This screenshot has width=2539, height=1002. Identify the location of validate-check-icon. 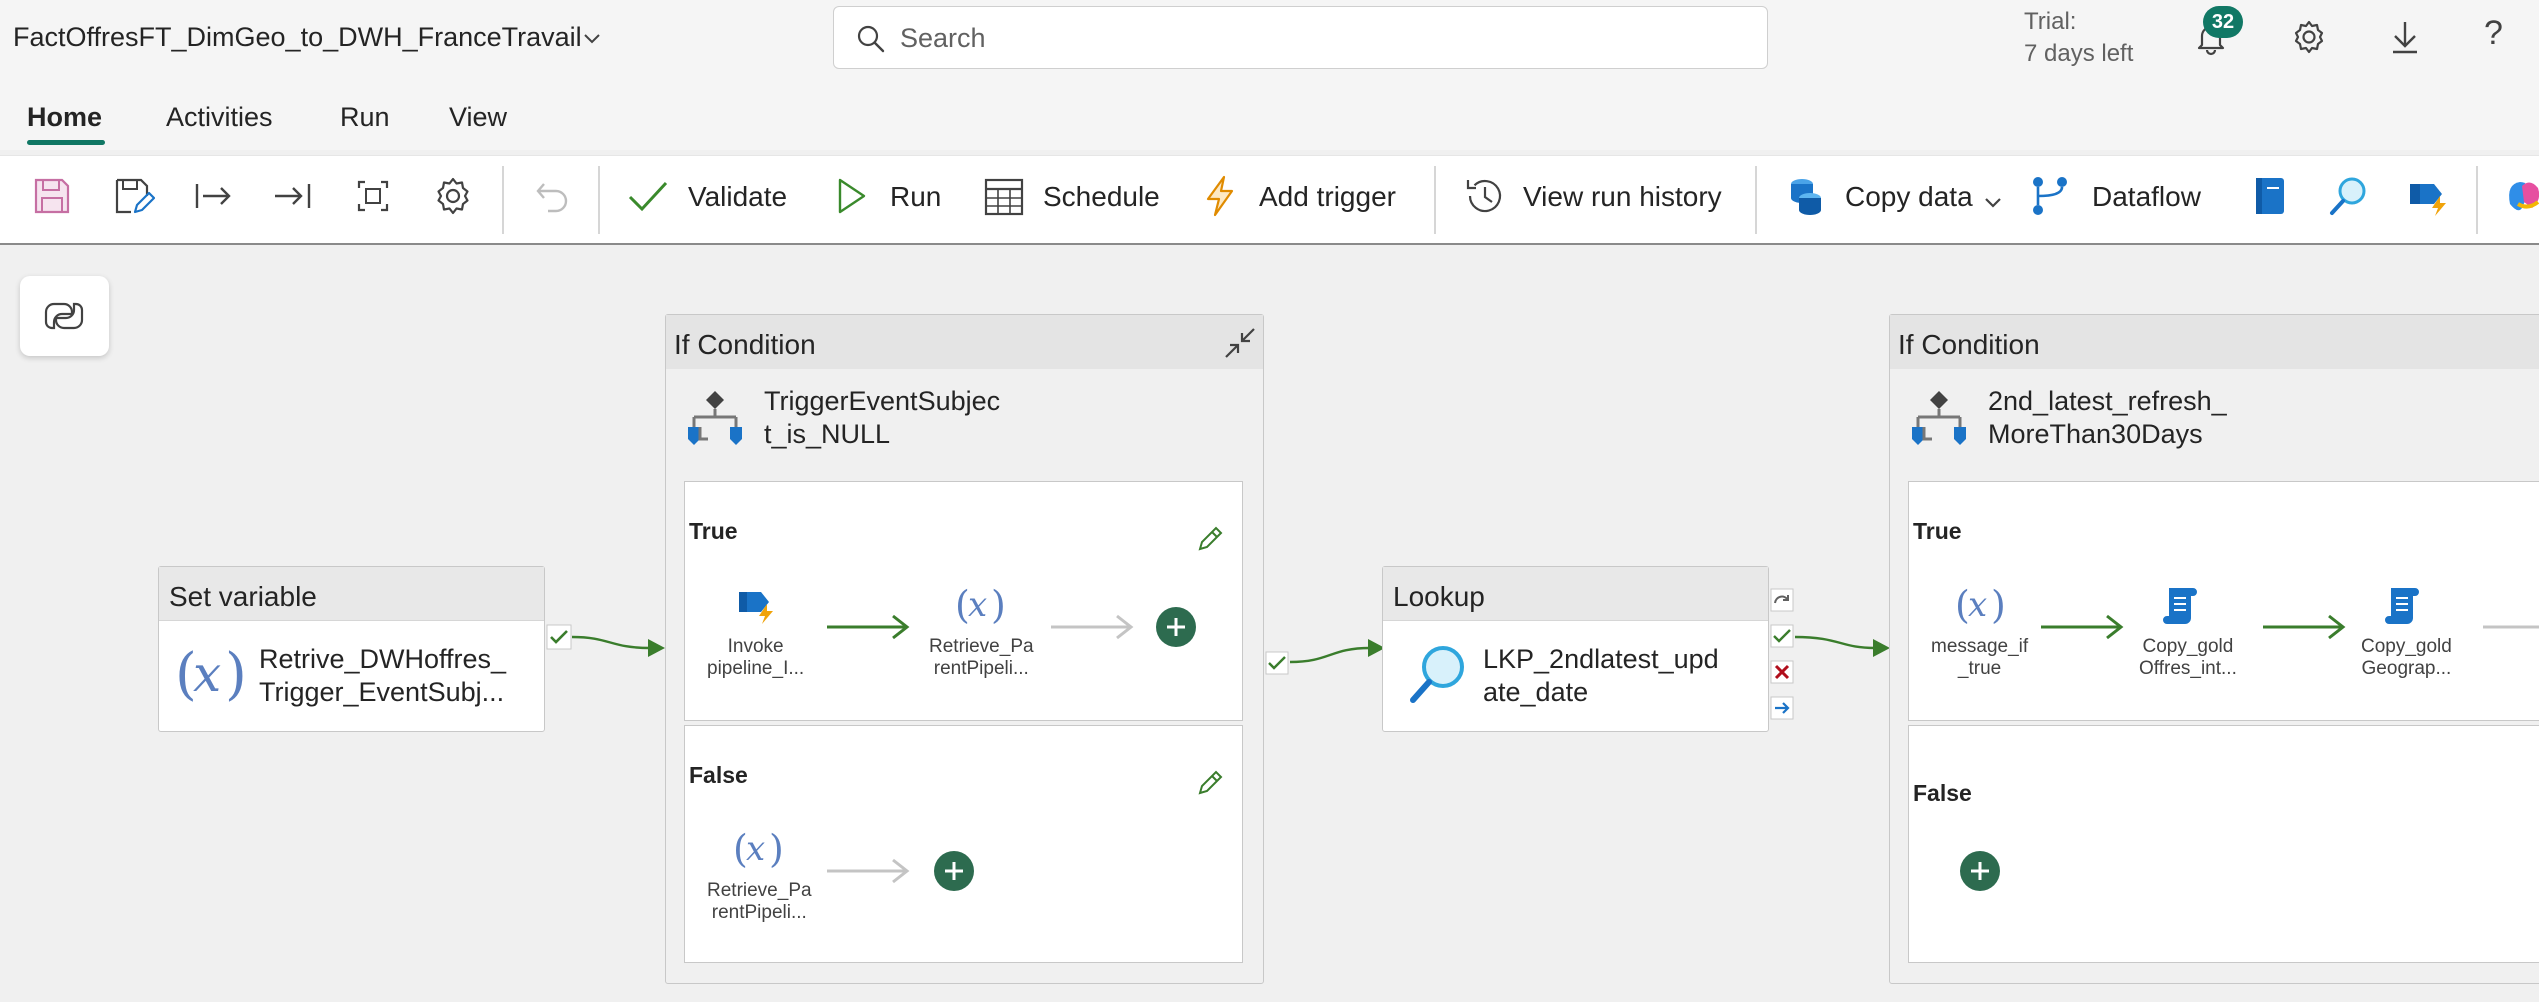
(648, 196).